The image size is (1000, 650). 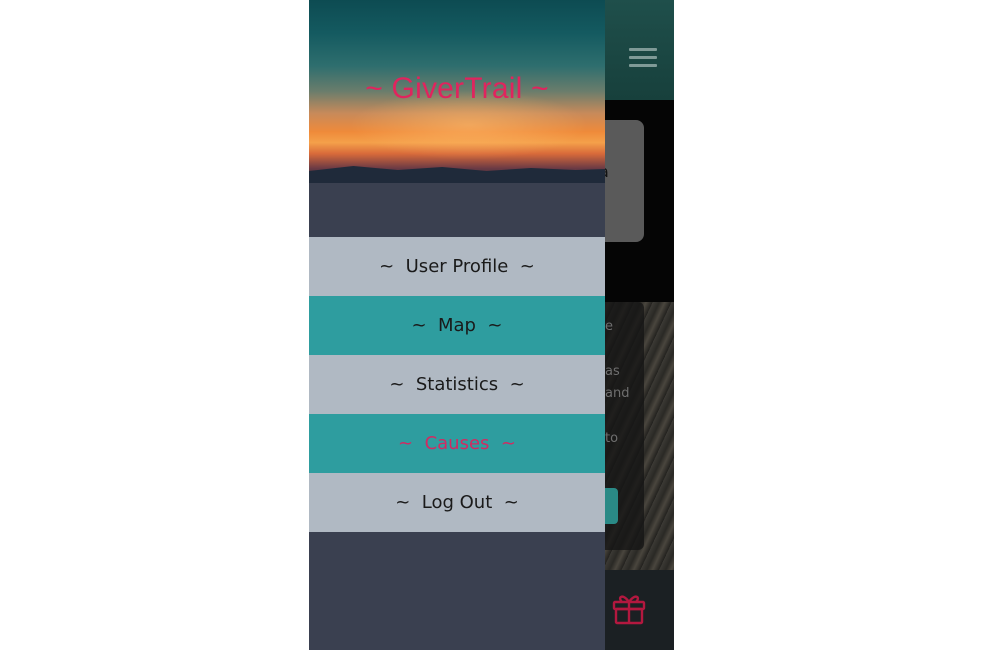 What do you see at coordinates (612, 371) in the screenshot?
I see `background-text-snippet: as` at bounding box center [612, 371].